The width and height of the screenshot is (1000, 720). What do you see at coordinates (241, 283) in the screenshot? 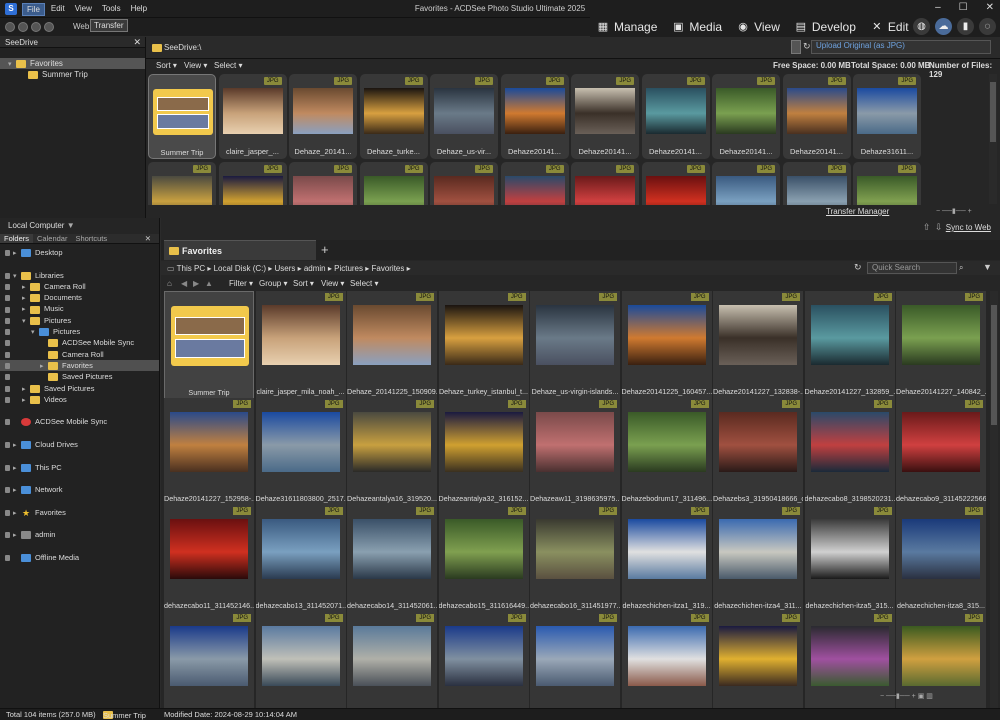
I see `filter-dropdown: Filter ▾` at bounding box center [241, 283].